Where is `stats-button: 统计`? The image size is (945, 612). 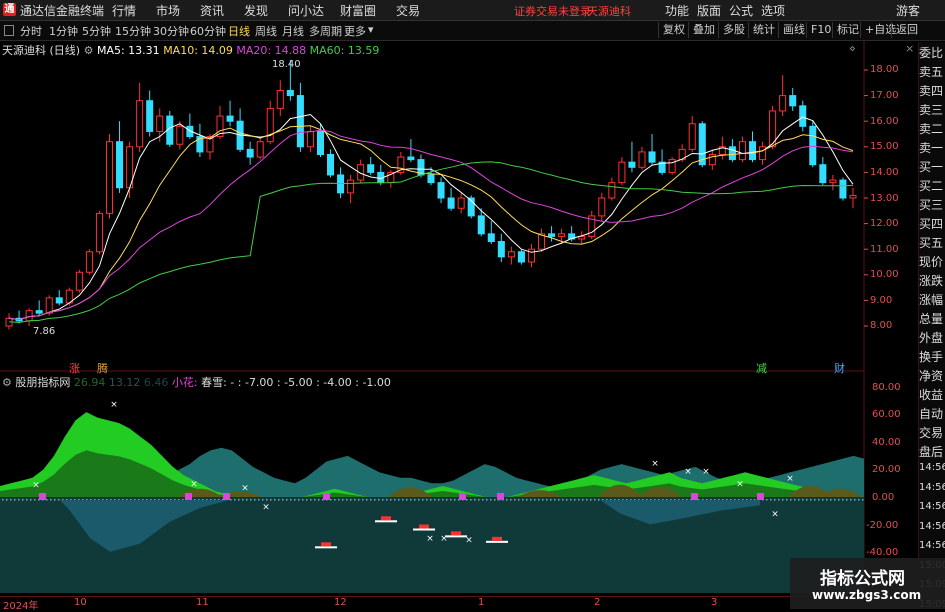 stats-button: 统计 is located at coordinates (763, 30).